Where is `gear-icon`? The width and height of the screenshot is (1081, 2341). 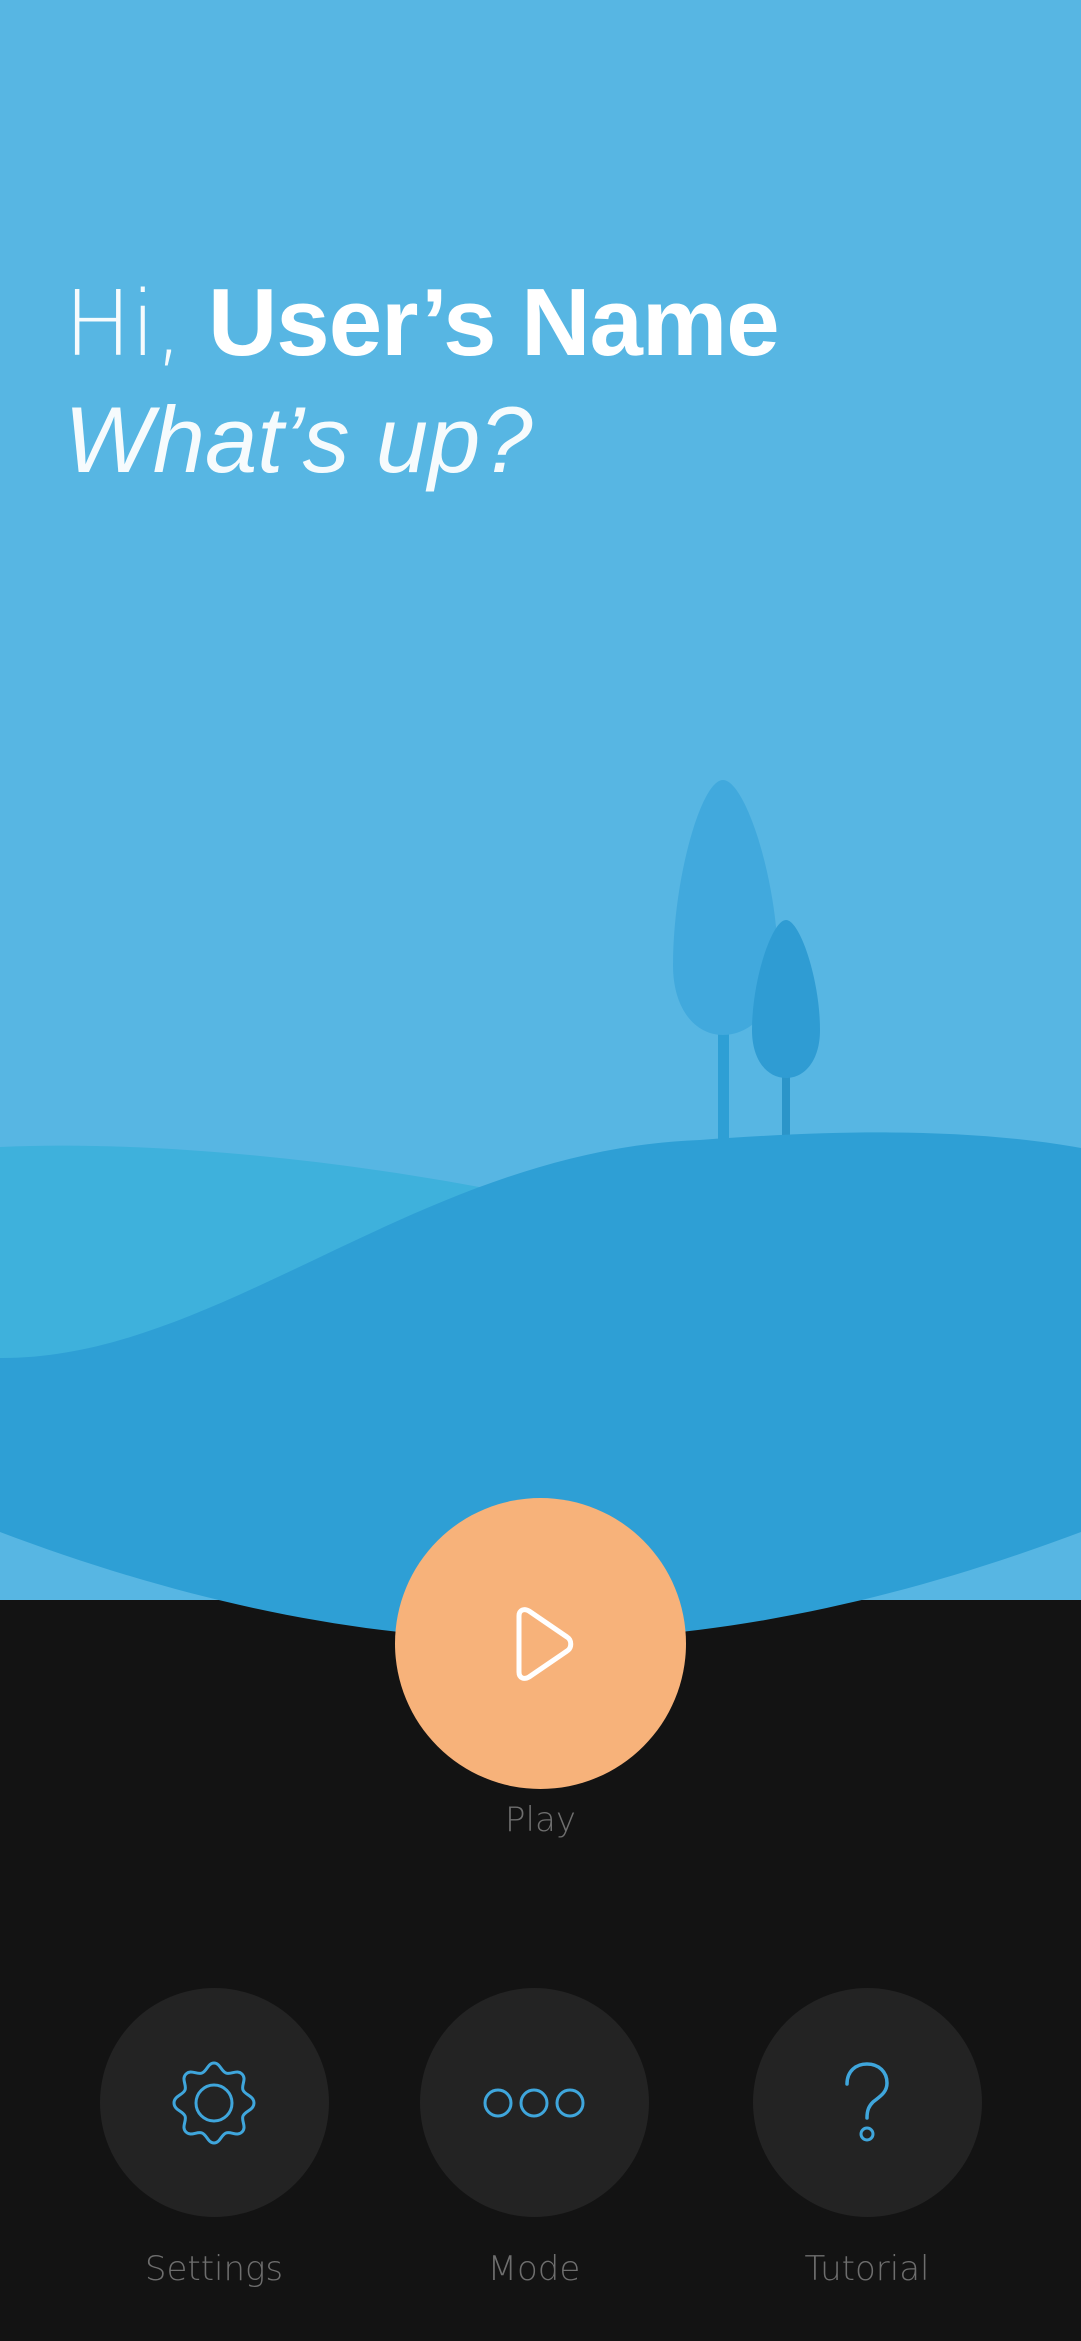
gear-icon is located at coordinates (214, 2102).